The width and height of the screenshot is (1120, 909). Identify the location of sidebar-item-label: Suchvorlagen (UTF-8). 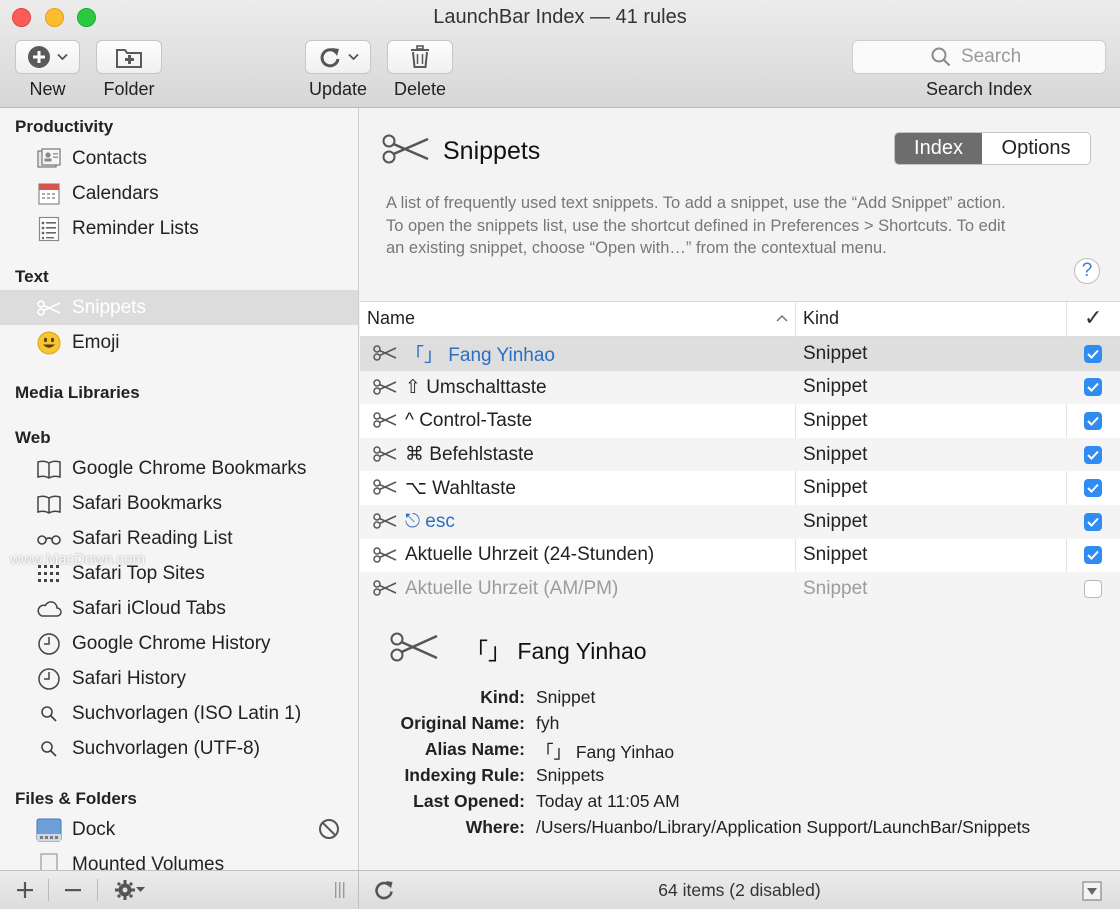
(166, 748).